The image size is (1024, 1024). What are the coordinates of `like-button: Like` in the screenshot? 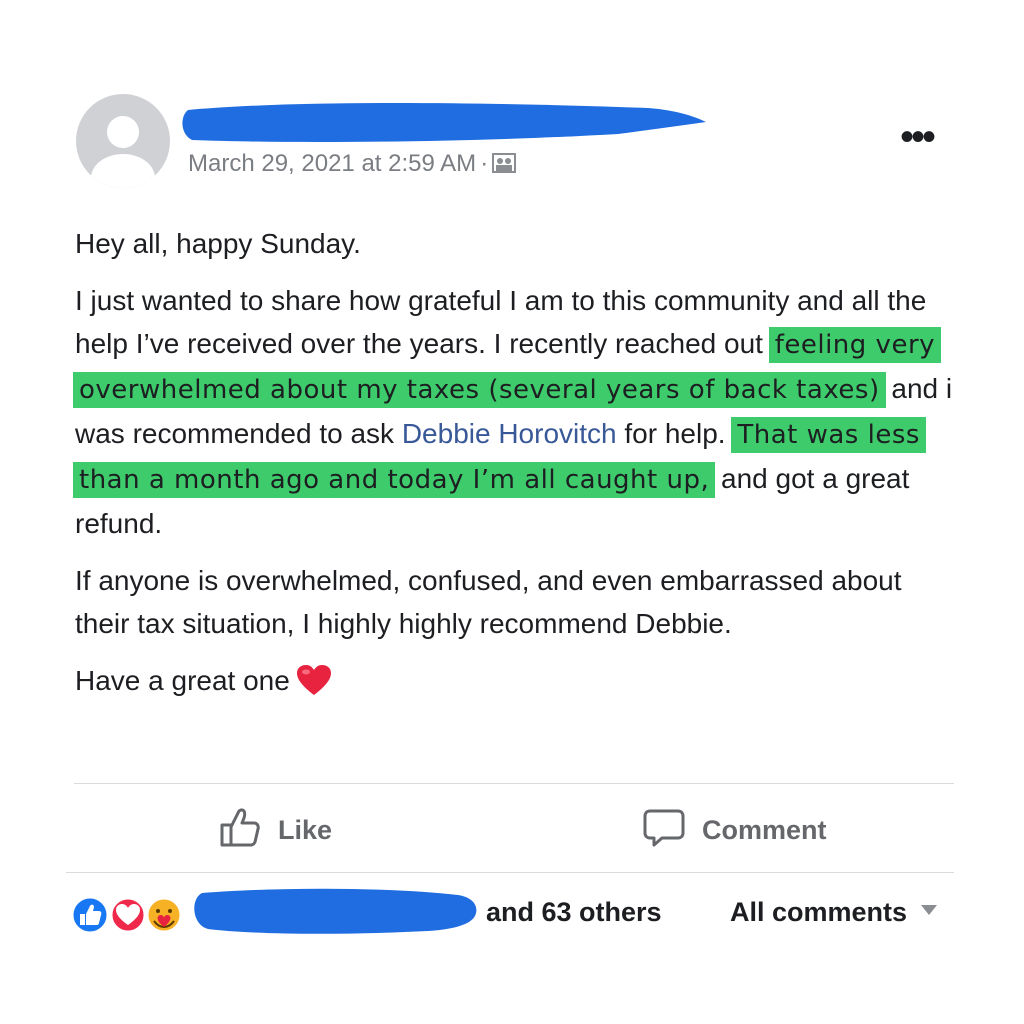 It's located at (275, 830).